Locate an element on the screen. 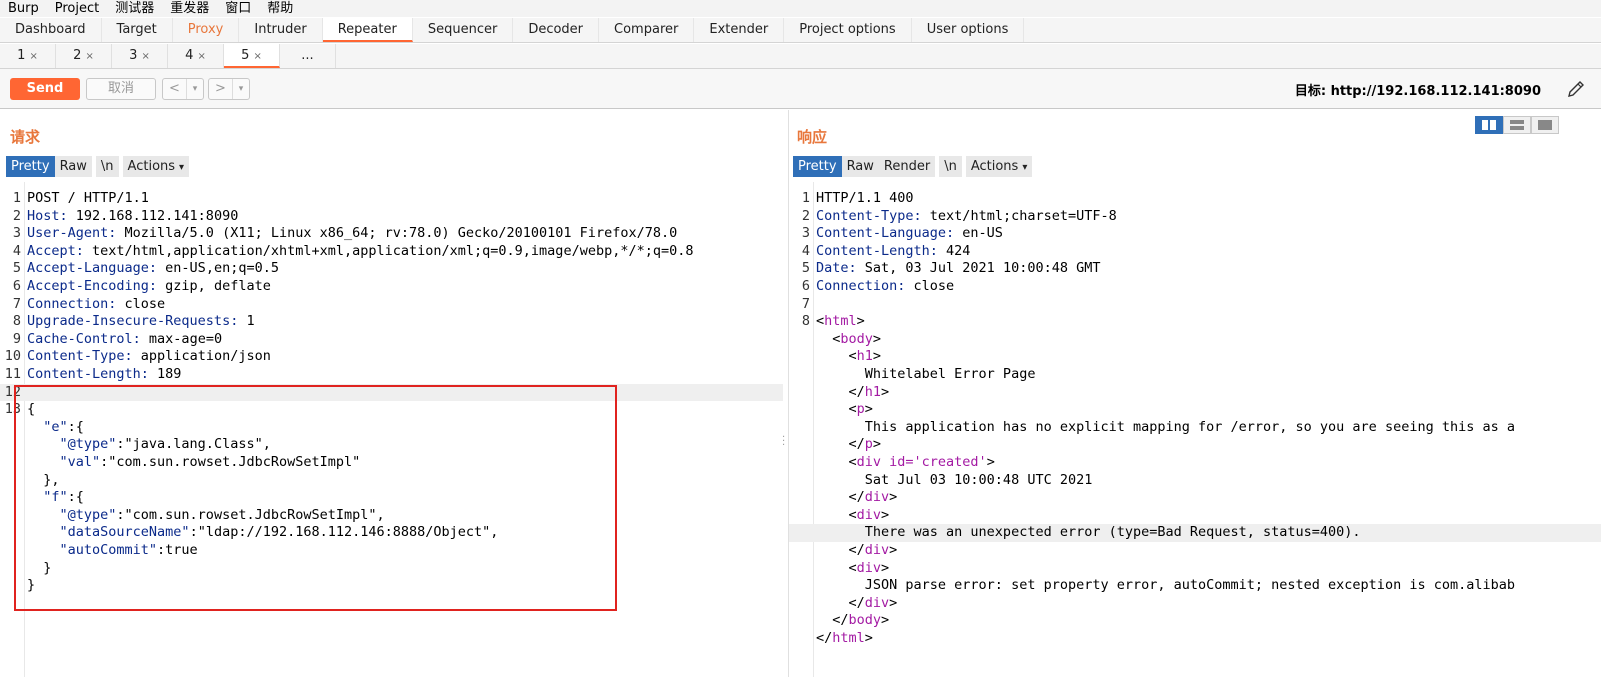  header-value: POST / HTTP/1.1 is located at coordinates (88, 198).